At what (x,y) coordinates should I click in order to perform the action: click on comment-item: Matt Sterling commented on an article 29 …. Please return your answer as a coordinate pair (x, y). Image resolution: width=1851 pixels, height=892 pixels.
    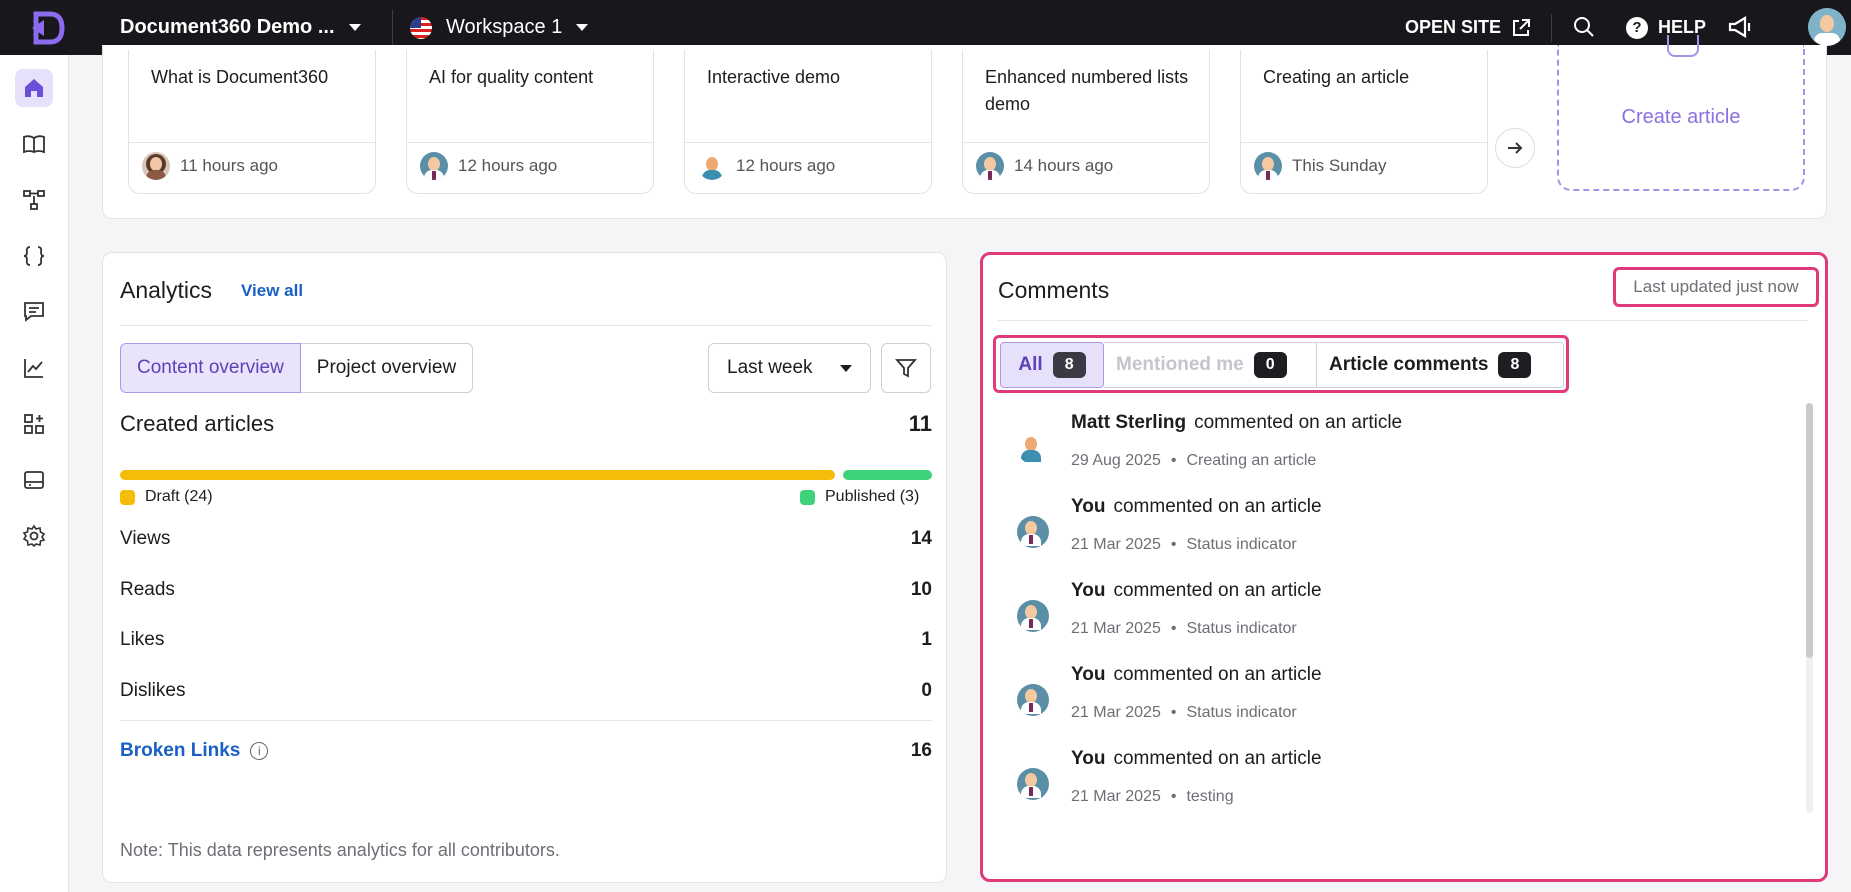
    Looking at the image, I should click on (1397, 454).